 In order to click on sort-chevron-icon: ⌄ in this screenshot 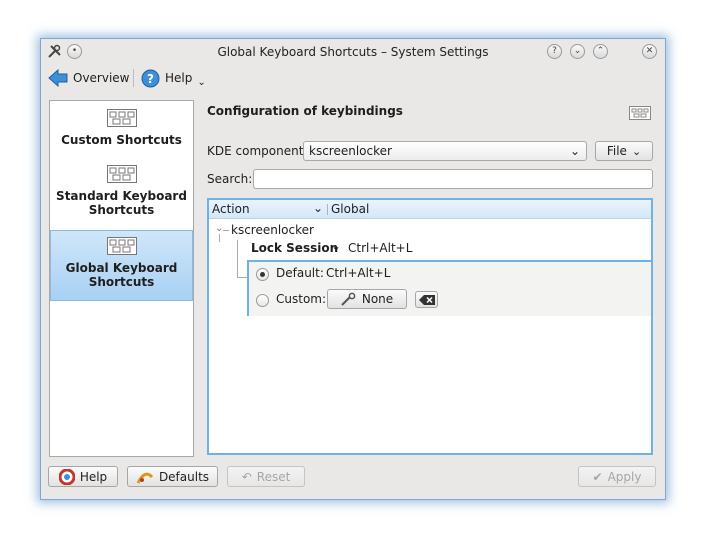, I will do `click(318, 208)`.